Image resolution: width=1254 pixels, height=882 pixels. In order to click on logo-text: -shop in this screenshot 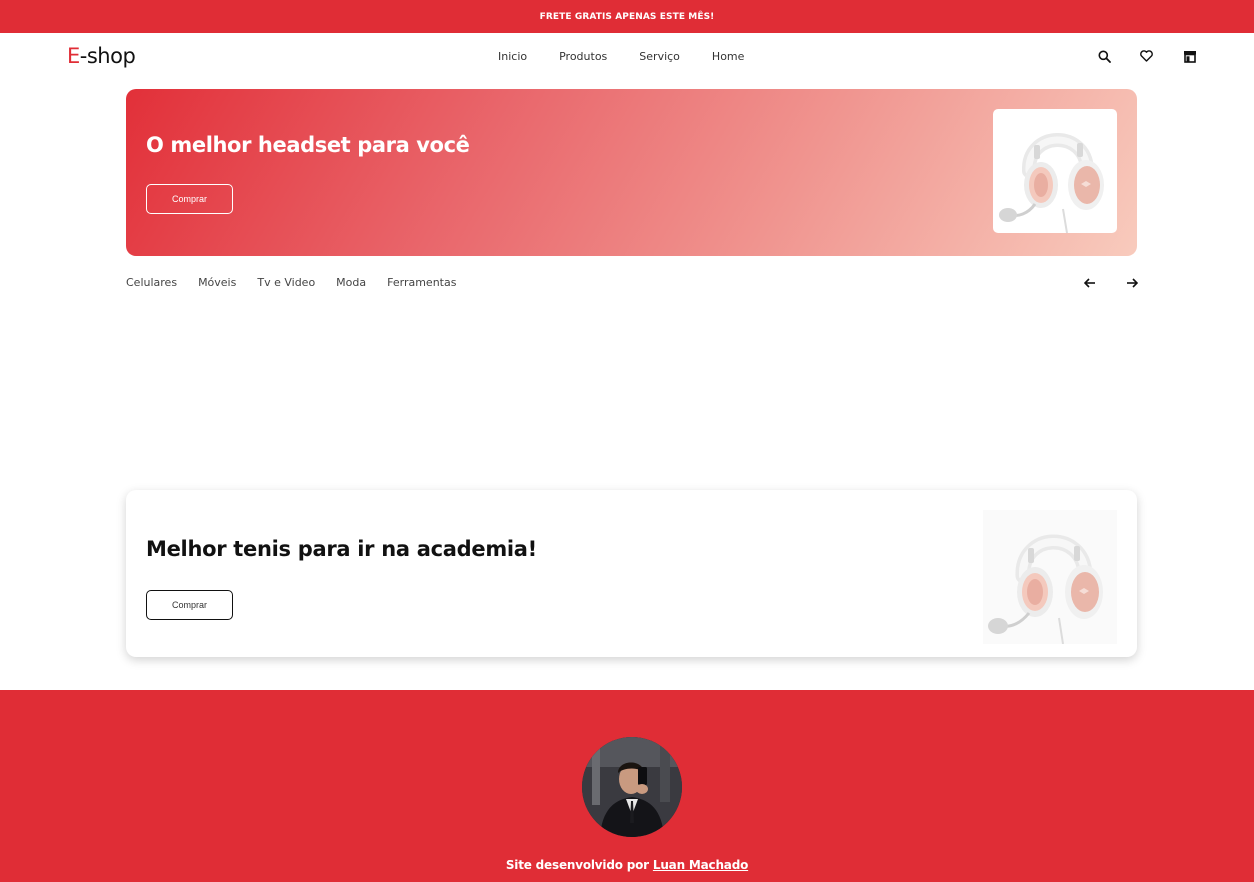, I will do `click(107, 56)`.